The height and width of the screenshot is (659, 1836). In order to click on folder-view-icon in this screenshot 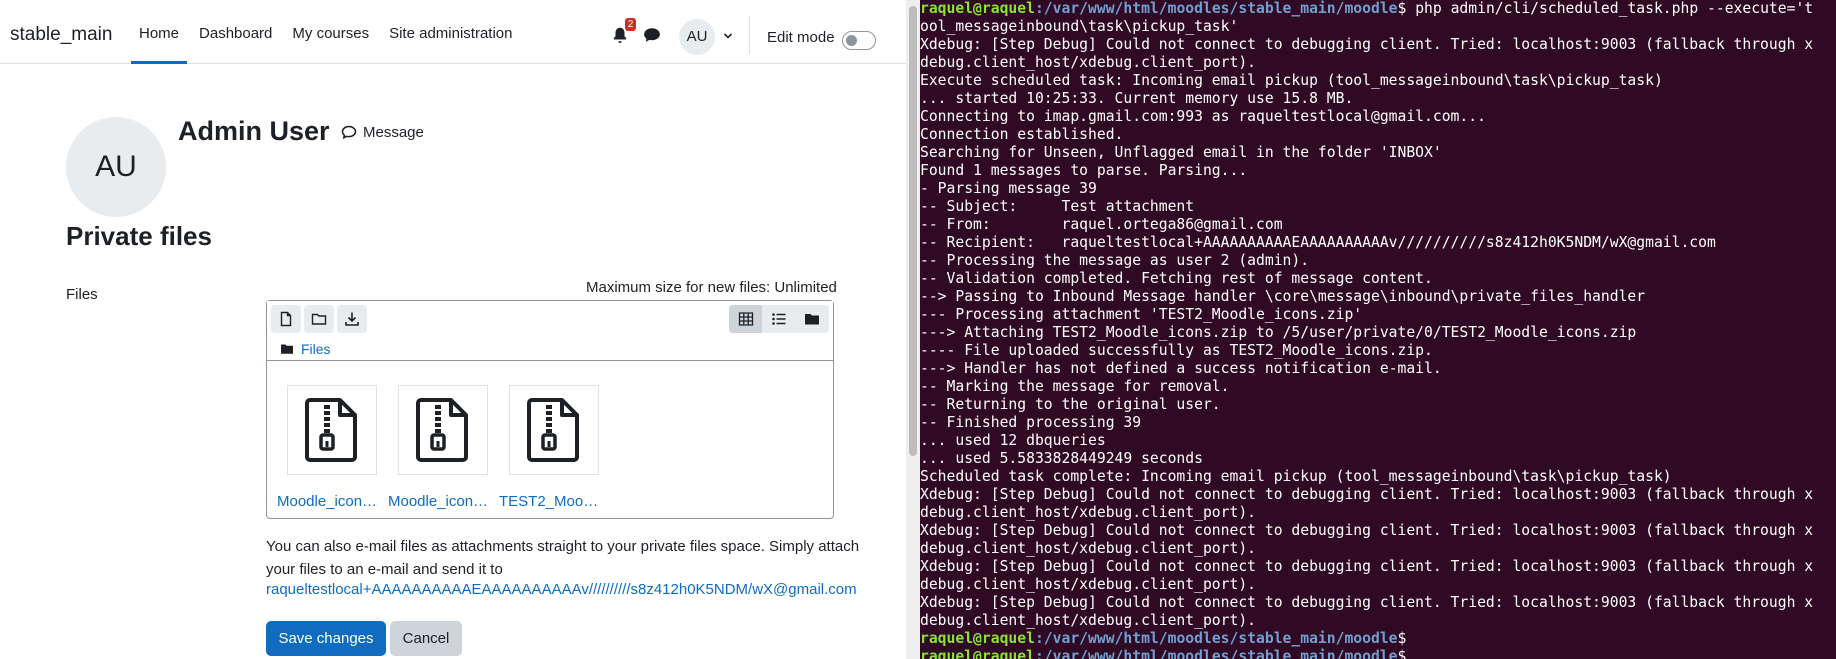, I will do `click(811, 319)`.